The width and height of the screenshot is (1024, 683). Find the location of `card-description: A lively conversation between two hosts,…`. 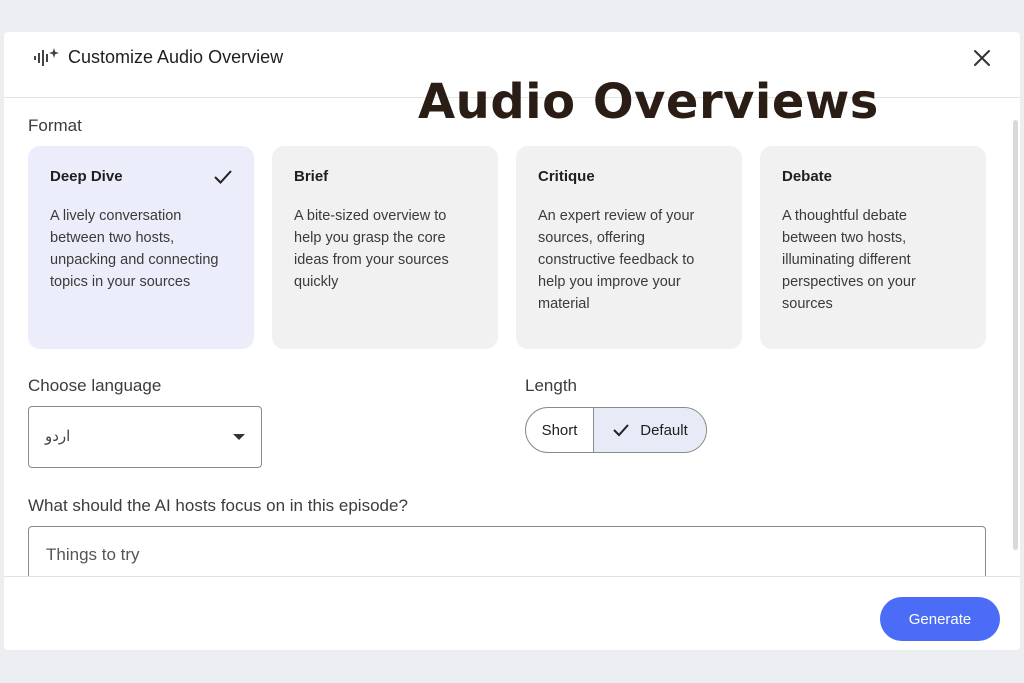

card-description: A lively conversation between two hosts,… is located at coordinates (134, 249).